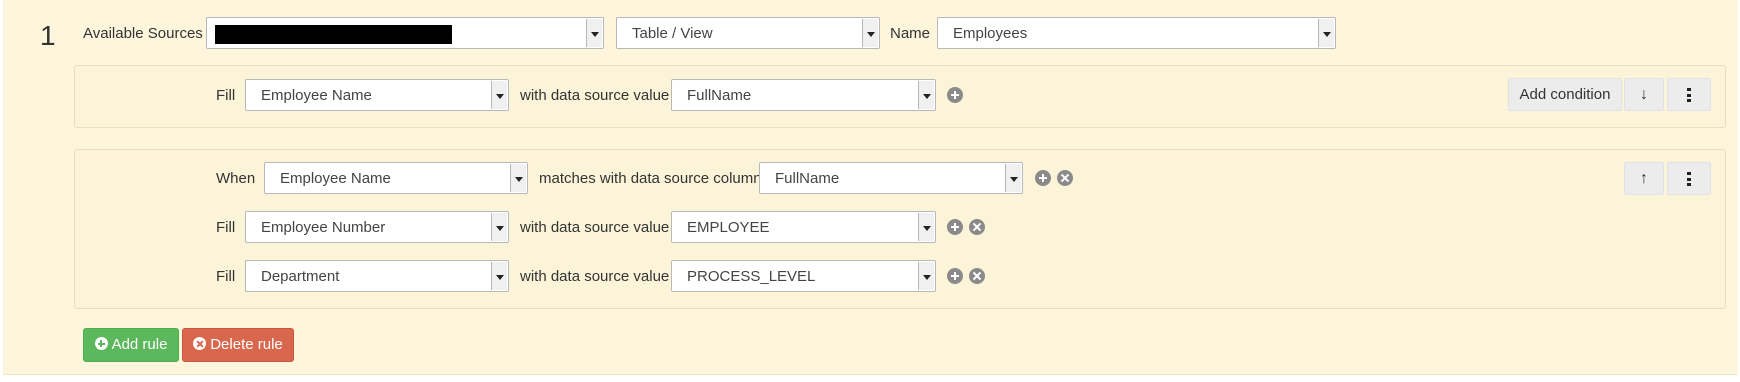  I want to click on available-sources-label: Available Sources, so click(143, 33).